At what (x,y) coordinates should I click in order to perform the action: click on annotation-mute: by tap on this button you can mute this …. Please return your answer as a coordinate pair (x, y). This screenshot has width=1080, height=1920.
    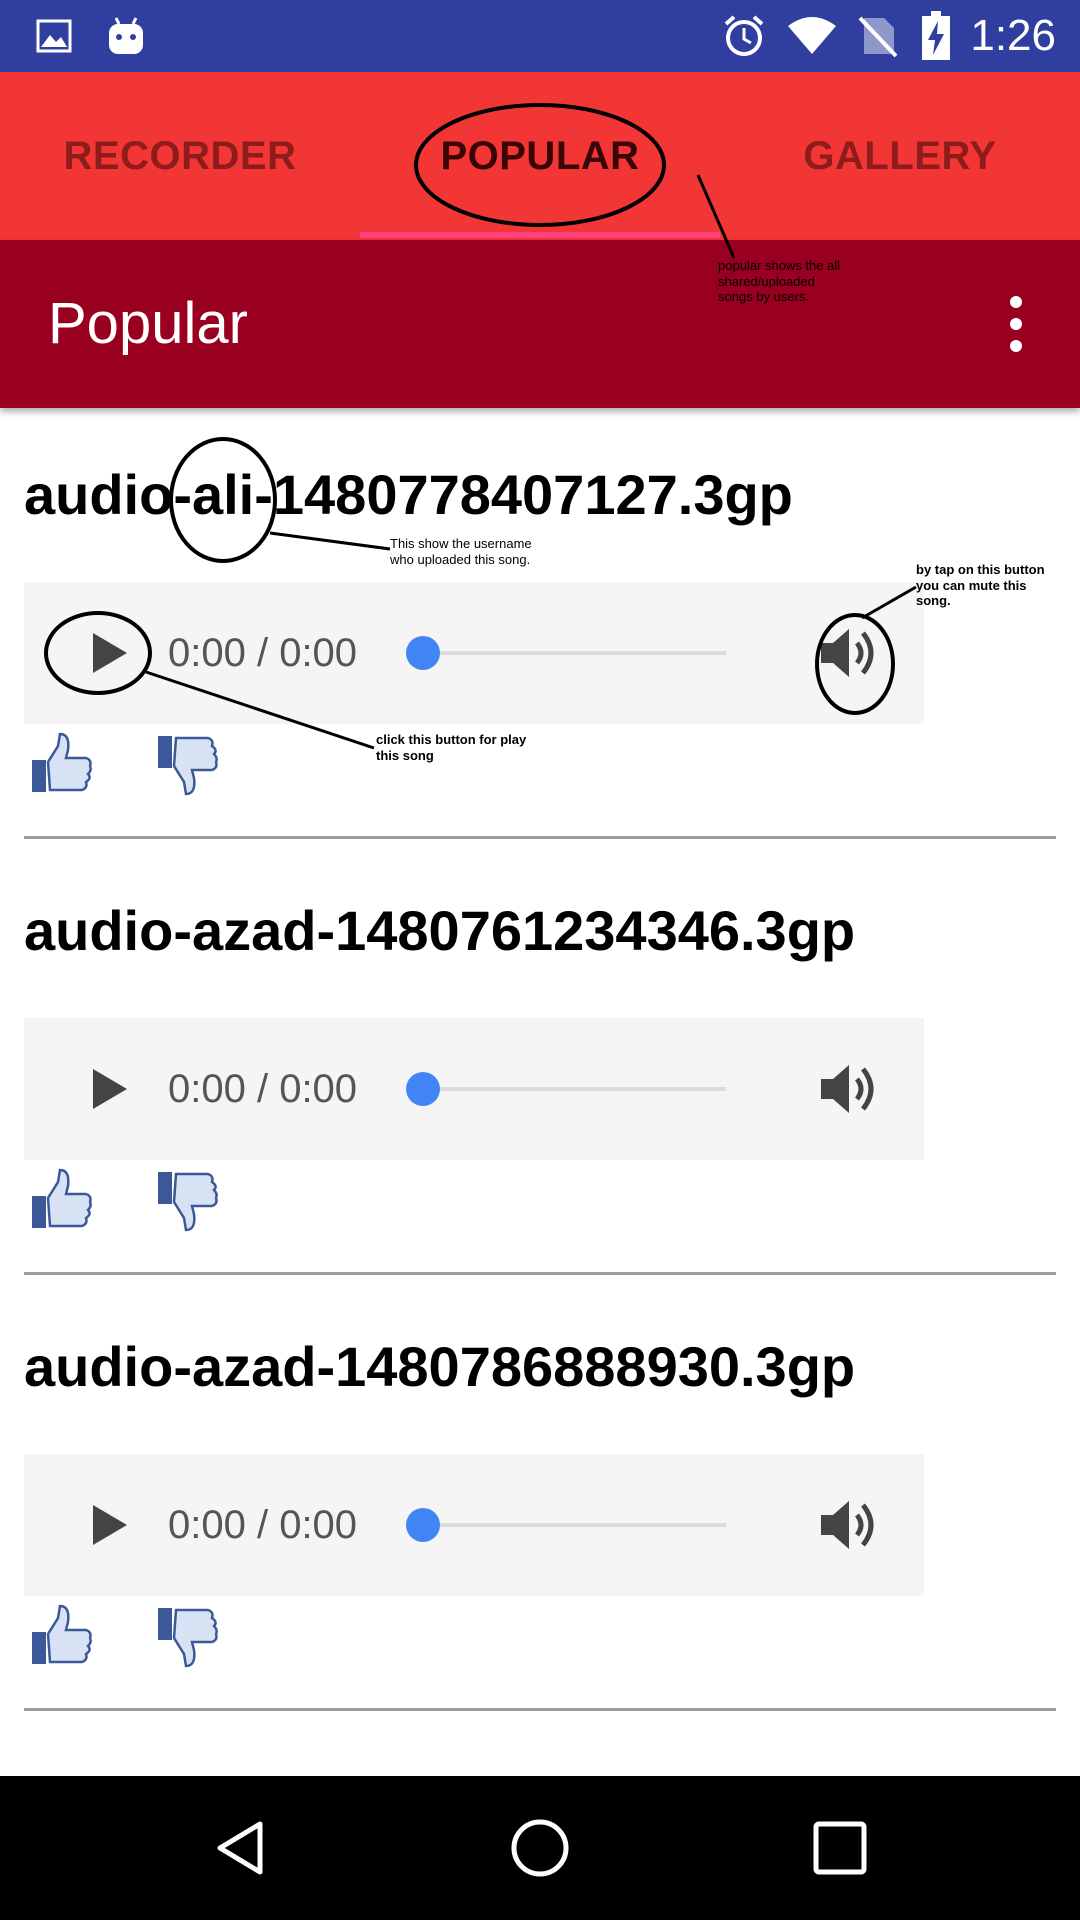
    Looking at the image, I should click on (980, 585).